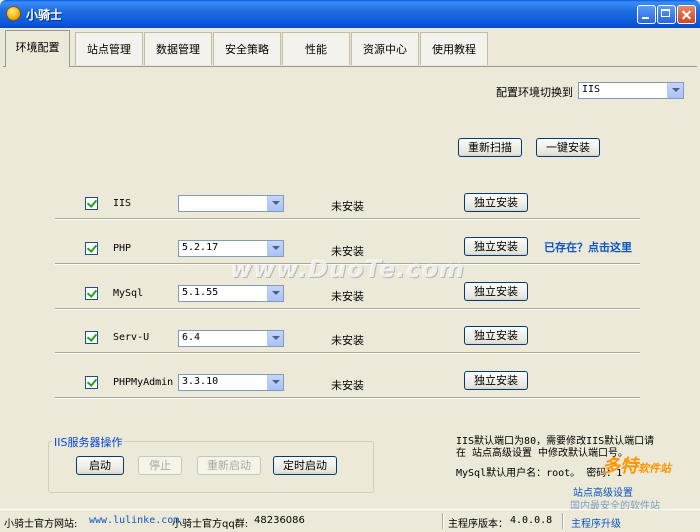  I want to click on component-name-servu: Serv-U, so click(131, 337).